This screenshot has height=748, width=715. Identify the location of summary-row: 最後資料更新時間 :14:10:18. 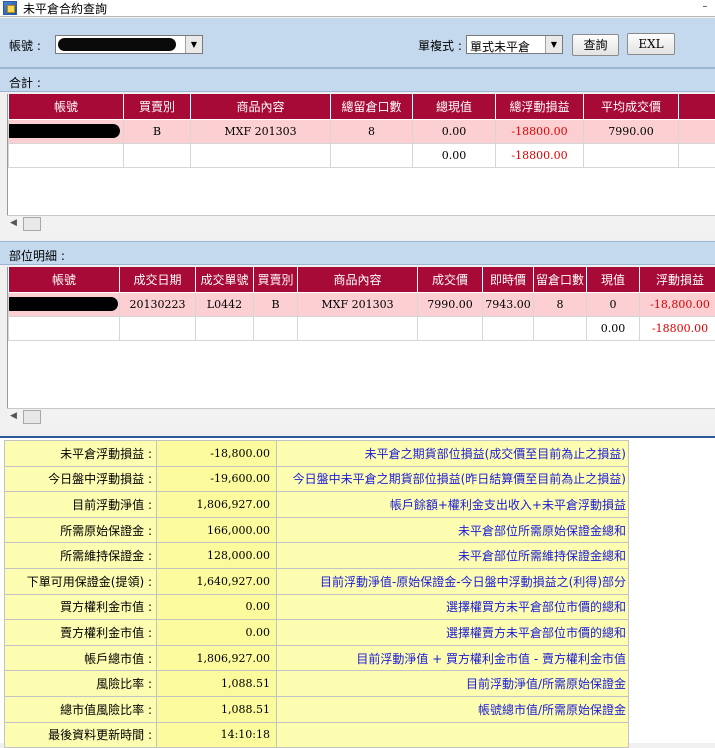
(317, 735).